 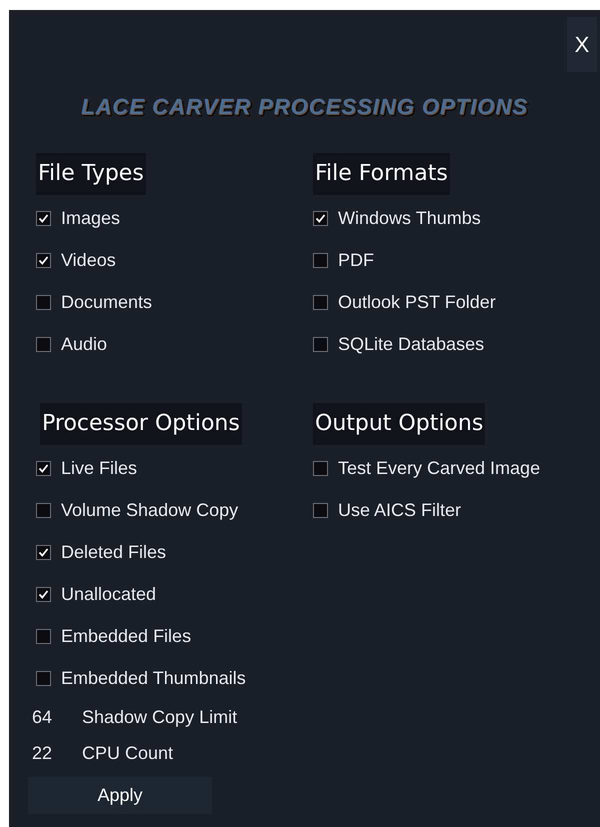 What do you see at coordinates (126, 636) in the screenshot?
I see `checkbox-label: Embedded Files` at bounding box center [126, 636].